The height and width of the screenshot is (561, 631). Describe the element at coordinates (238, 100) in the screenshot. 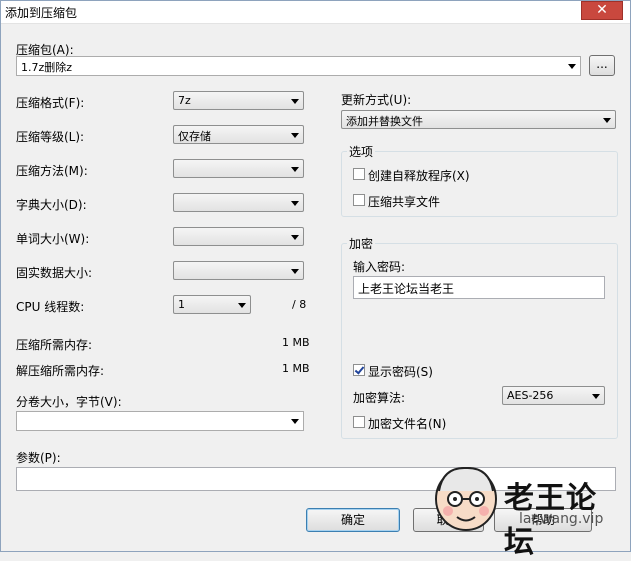

I see `format-select: 7z` at that location.